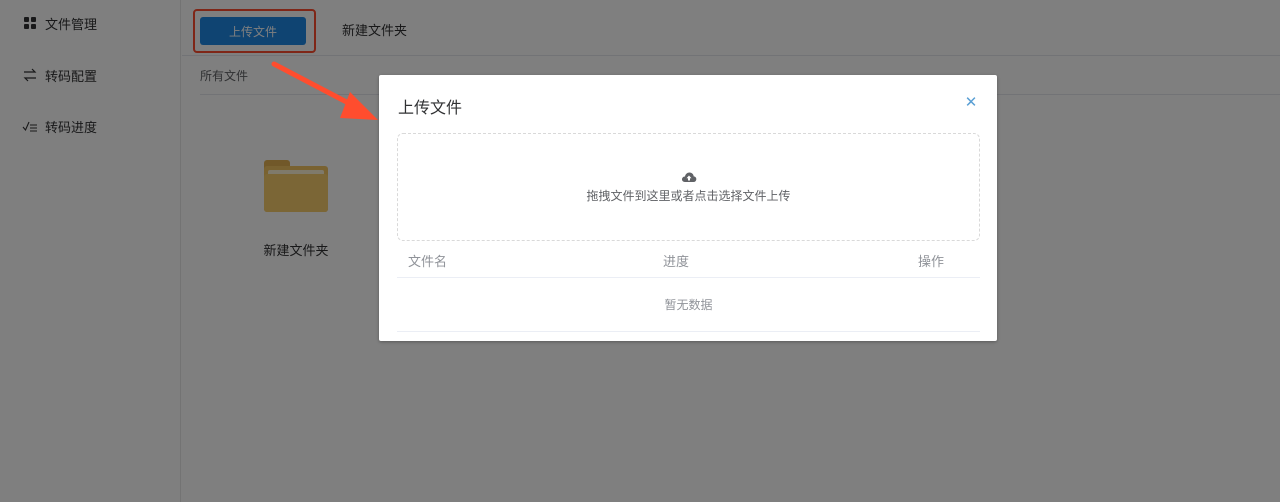 The height and width of the screenshot is (502, 1280). What do you see at coordinates (971, 102) in the screenshot?
I see `close-icon: ✕` at bounding box center [971, 102].